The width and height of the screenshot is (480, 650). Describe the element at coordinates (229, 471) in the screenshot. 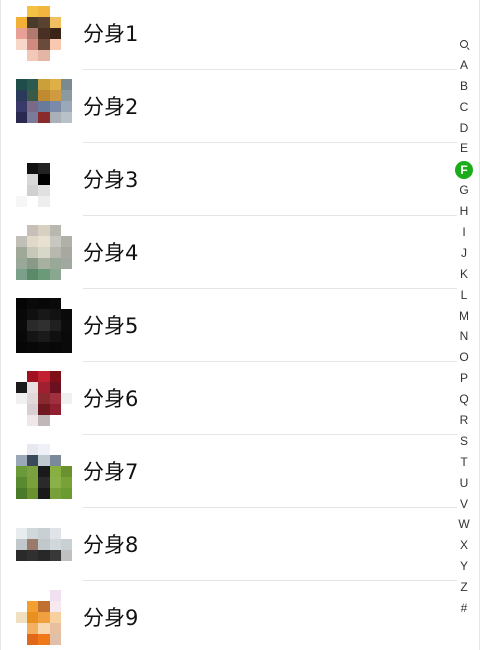

I see `contact-row: 分身7` at that location.